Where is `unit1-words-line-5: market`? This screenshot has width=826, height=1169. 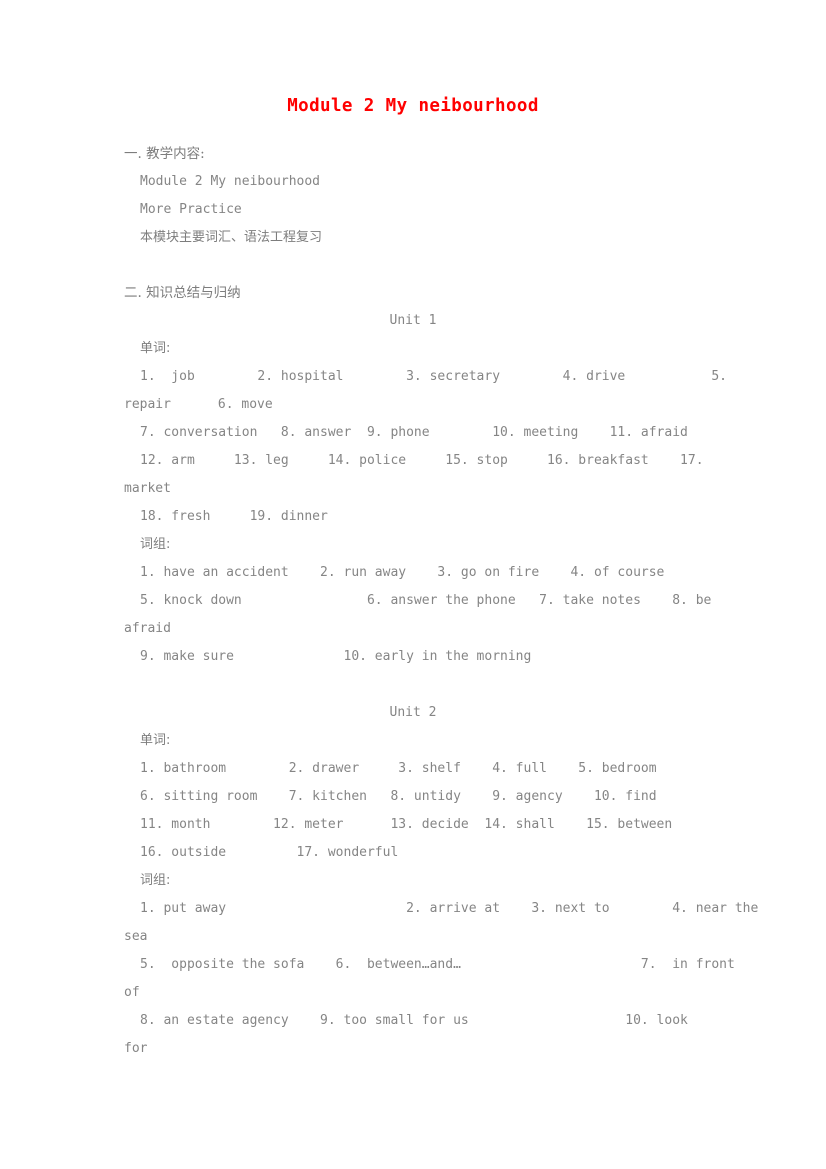 unit1-words-line-5: market is located at coordinates (147, 488).